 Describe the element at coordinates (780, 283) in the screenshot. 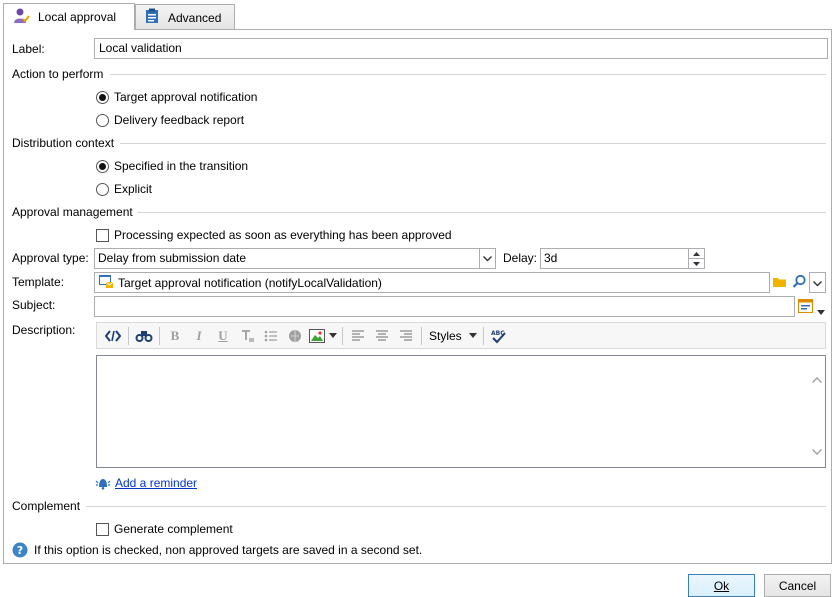

I see `folder-icon` at that location.